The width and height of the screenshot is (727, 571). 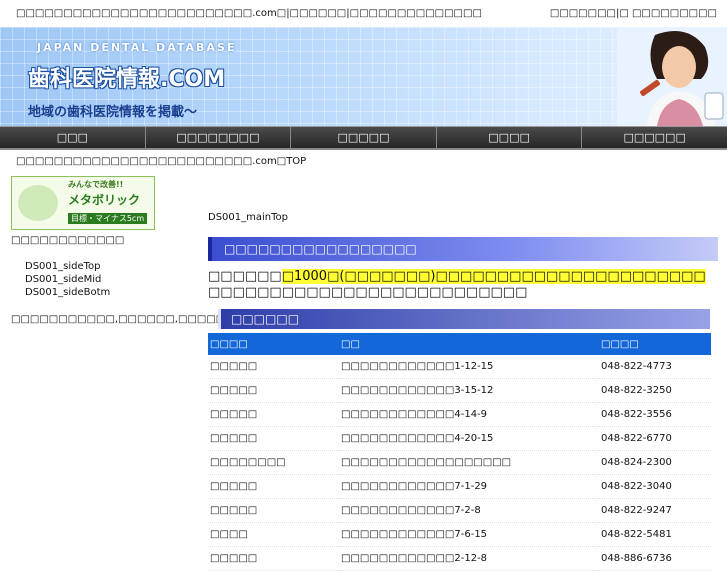 I want to click on clinic-phone-cell: 048-824-2300, so click(x=655, y=462).